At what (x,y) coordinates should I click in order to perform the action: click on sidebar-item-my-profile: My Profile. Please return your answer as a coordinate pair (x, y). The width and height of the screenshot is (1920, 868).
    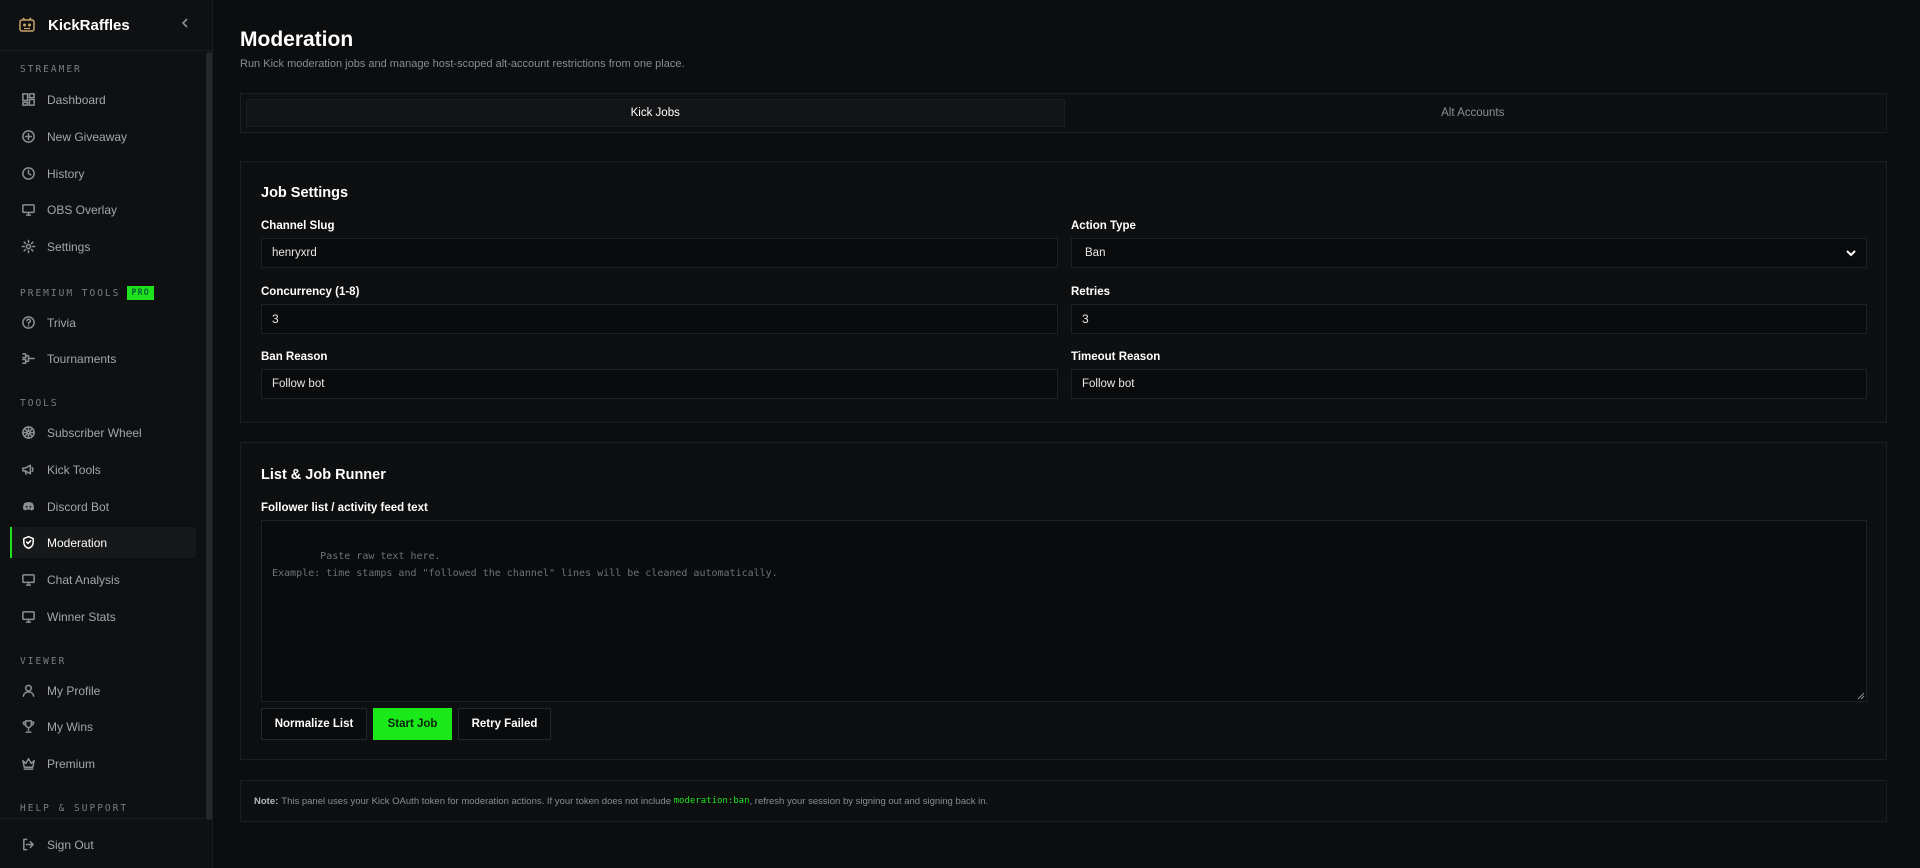
    Looking at the image, I should click on (103, 690).